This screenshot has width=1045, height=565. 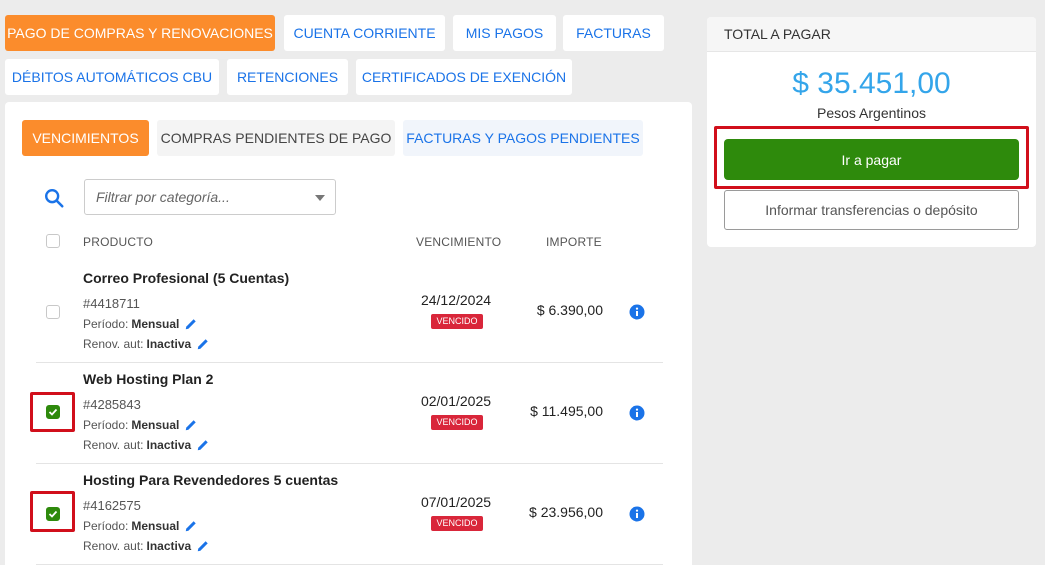 What do you see at coordinates (111, 303) in the screenshot?
I see `product-id: #4418711` at bounding box center [111, 303].